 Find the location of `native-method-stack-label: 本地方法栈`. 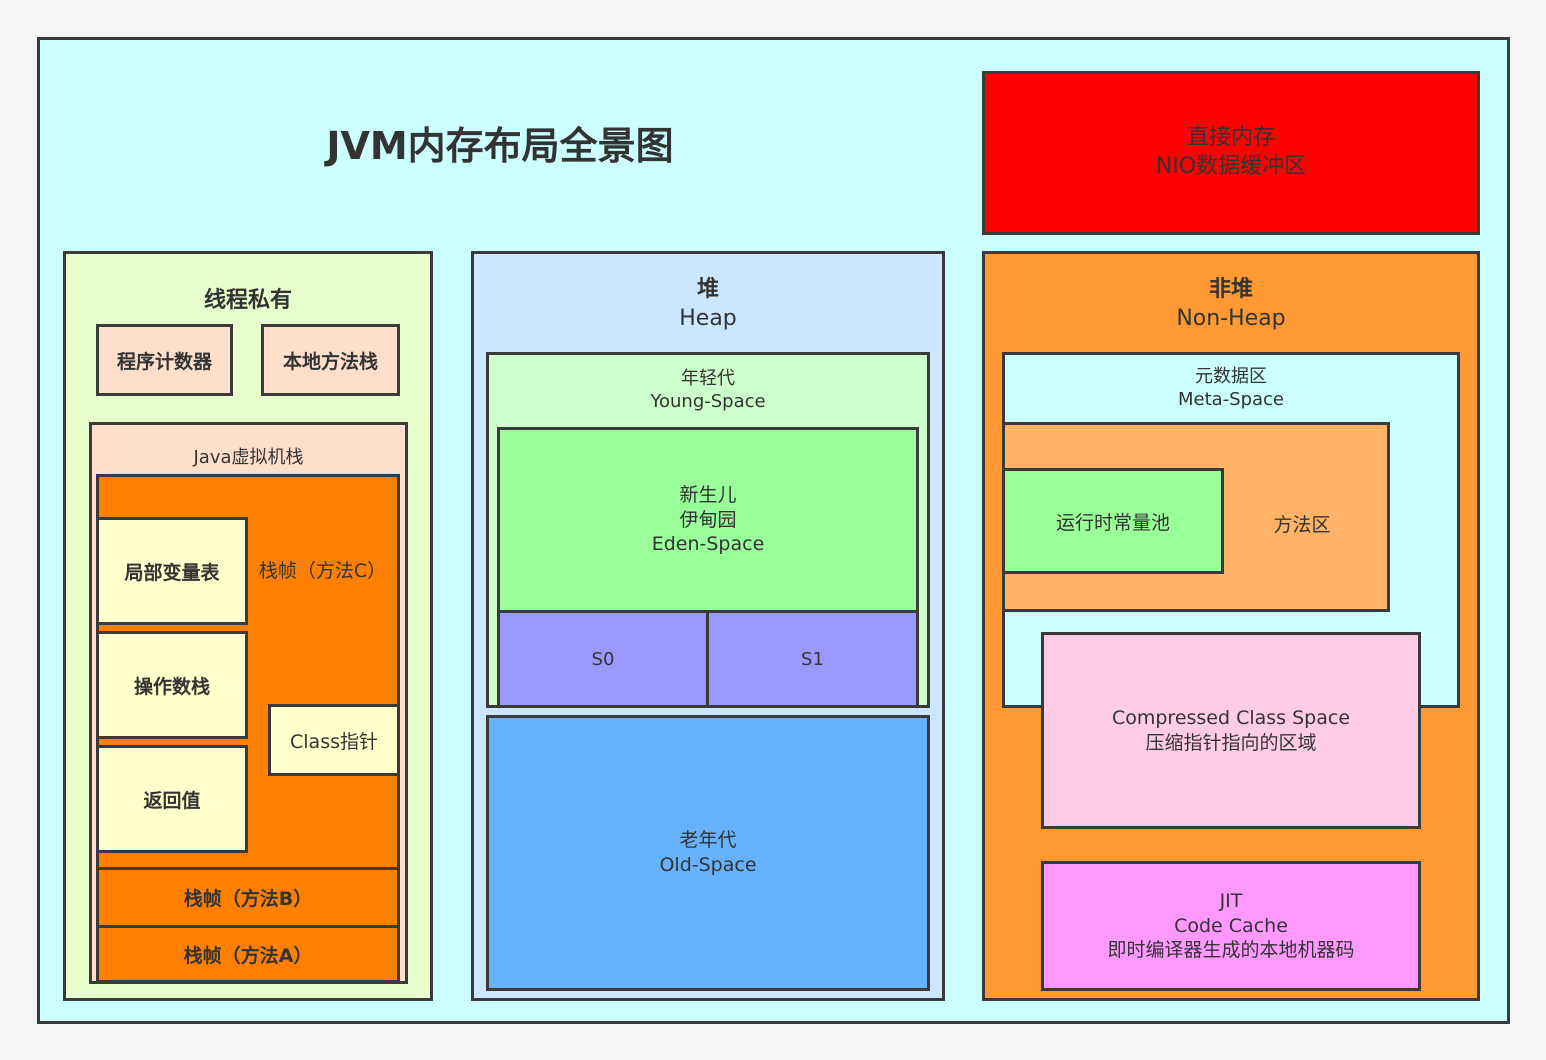

native-method-stack-label: 本地方法栈 is located at coordinates (330, 361).